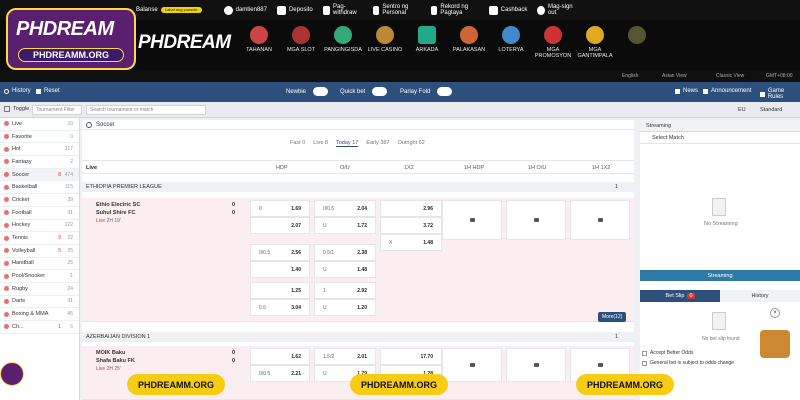 This screenshot has width=800, height=400. Describe the element at coordinates (280, 307) in the screenshot. I see `odds-hdp-alt: 0.5 3.04` at that location.